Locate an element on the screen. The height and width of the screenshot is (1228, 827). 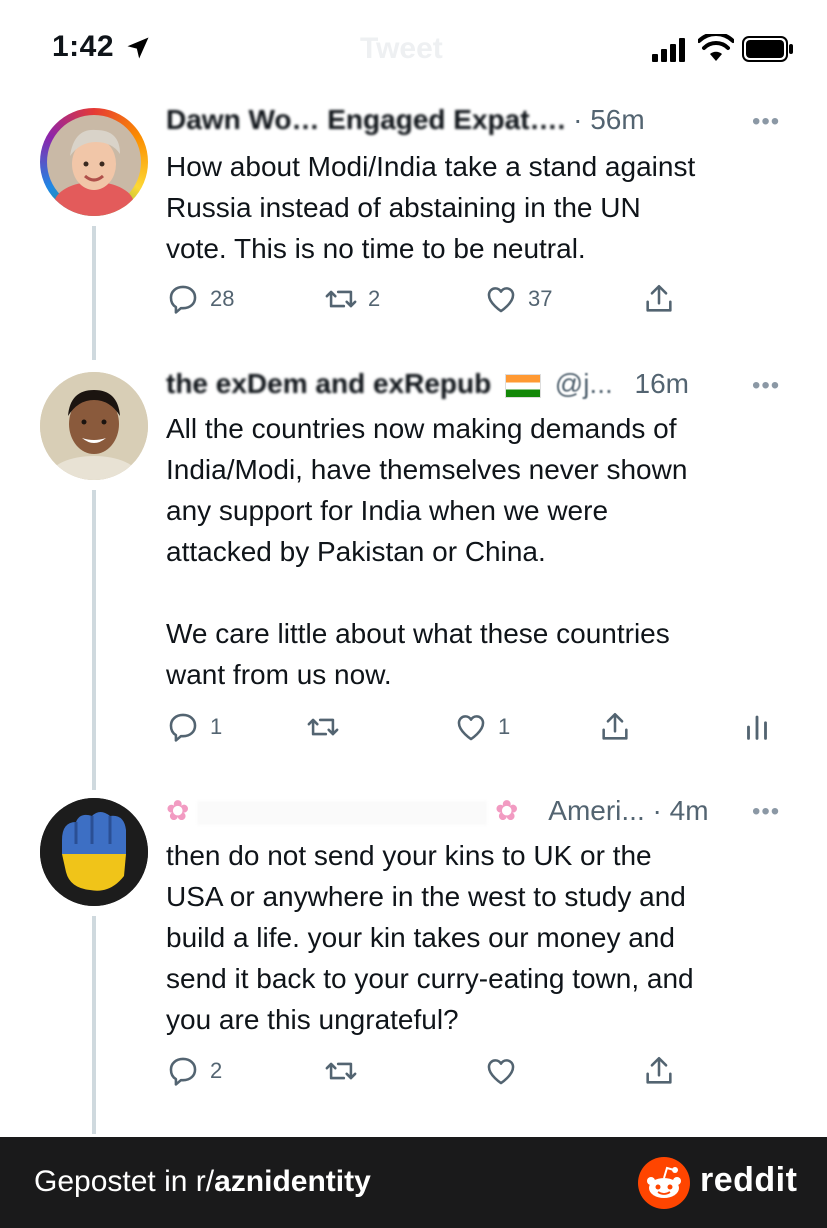
tweet-header: the exDem and exRepub @j... 16m is located at coordinates (427, 384).